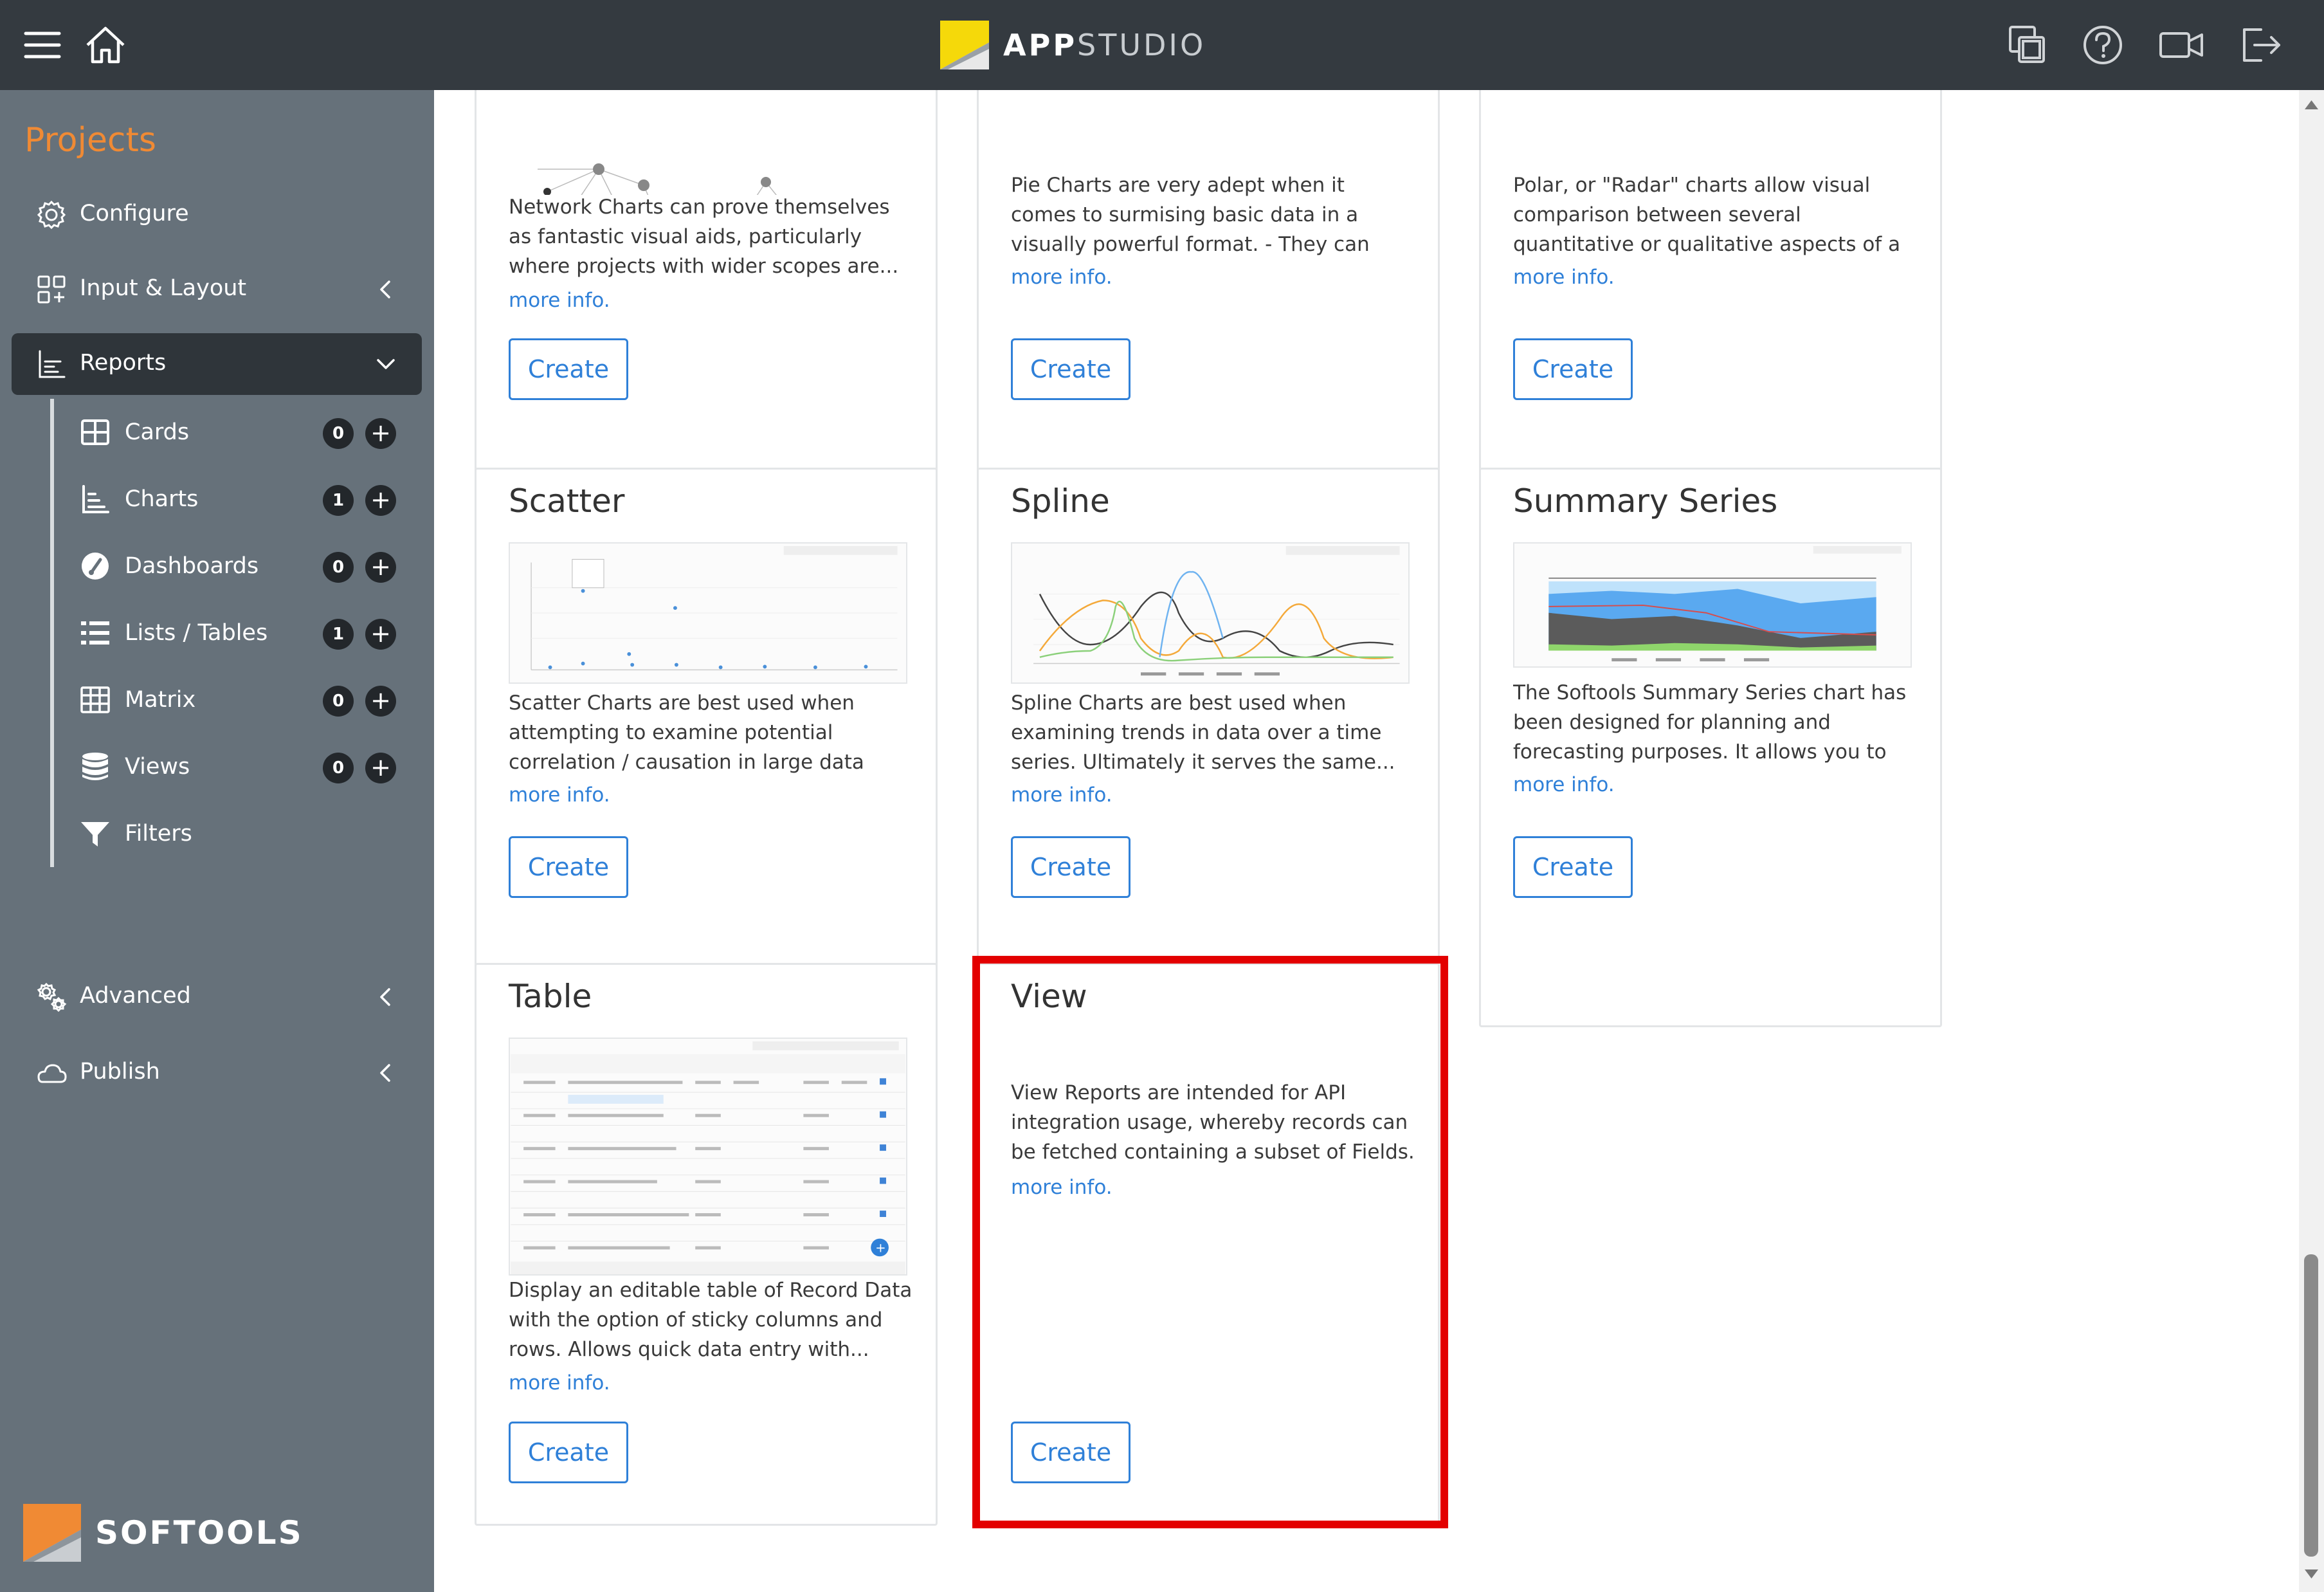 Image resolution: width=2324 pixels, height=1592 pixels. What do you see at coordinates (157, 767) in the screenshot?
I see `sidebar-subitem-label: Views` at bounding box center [157, 767].